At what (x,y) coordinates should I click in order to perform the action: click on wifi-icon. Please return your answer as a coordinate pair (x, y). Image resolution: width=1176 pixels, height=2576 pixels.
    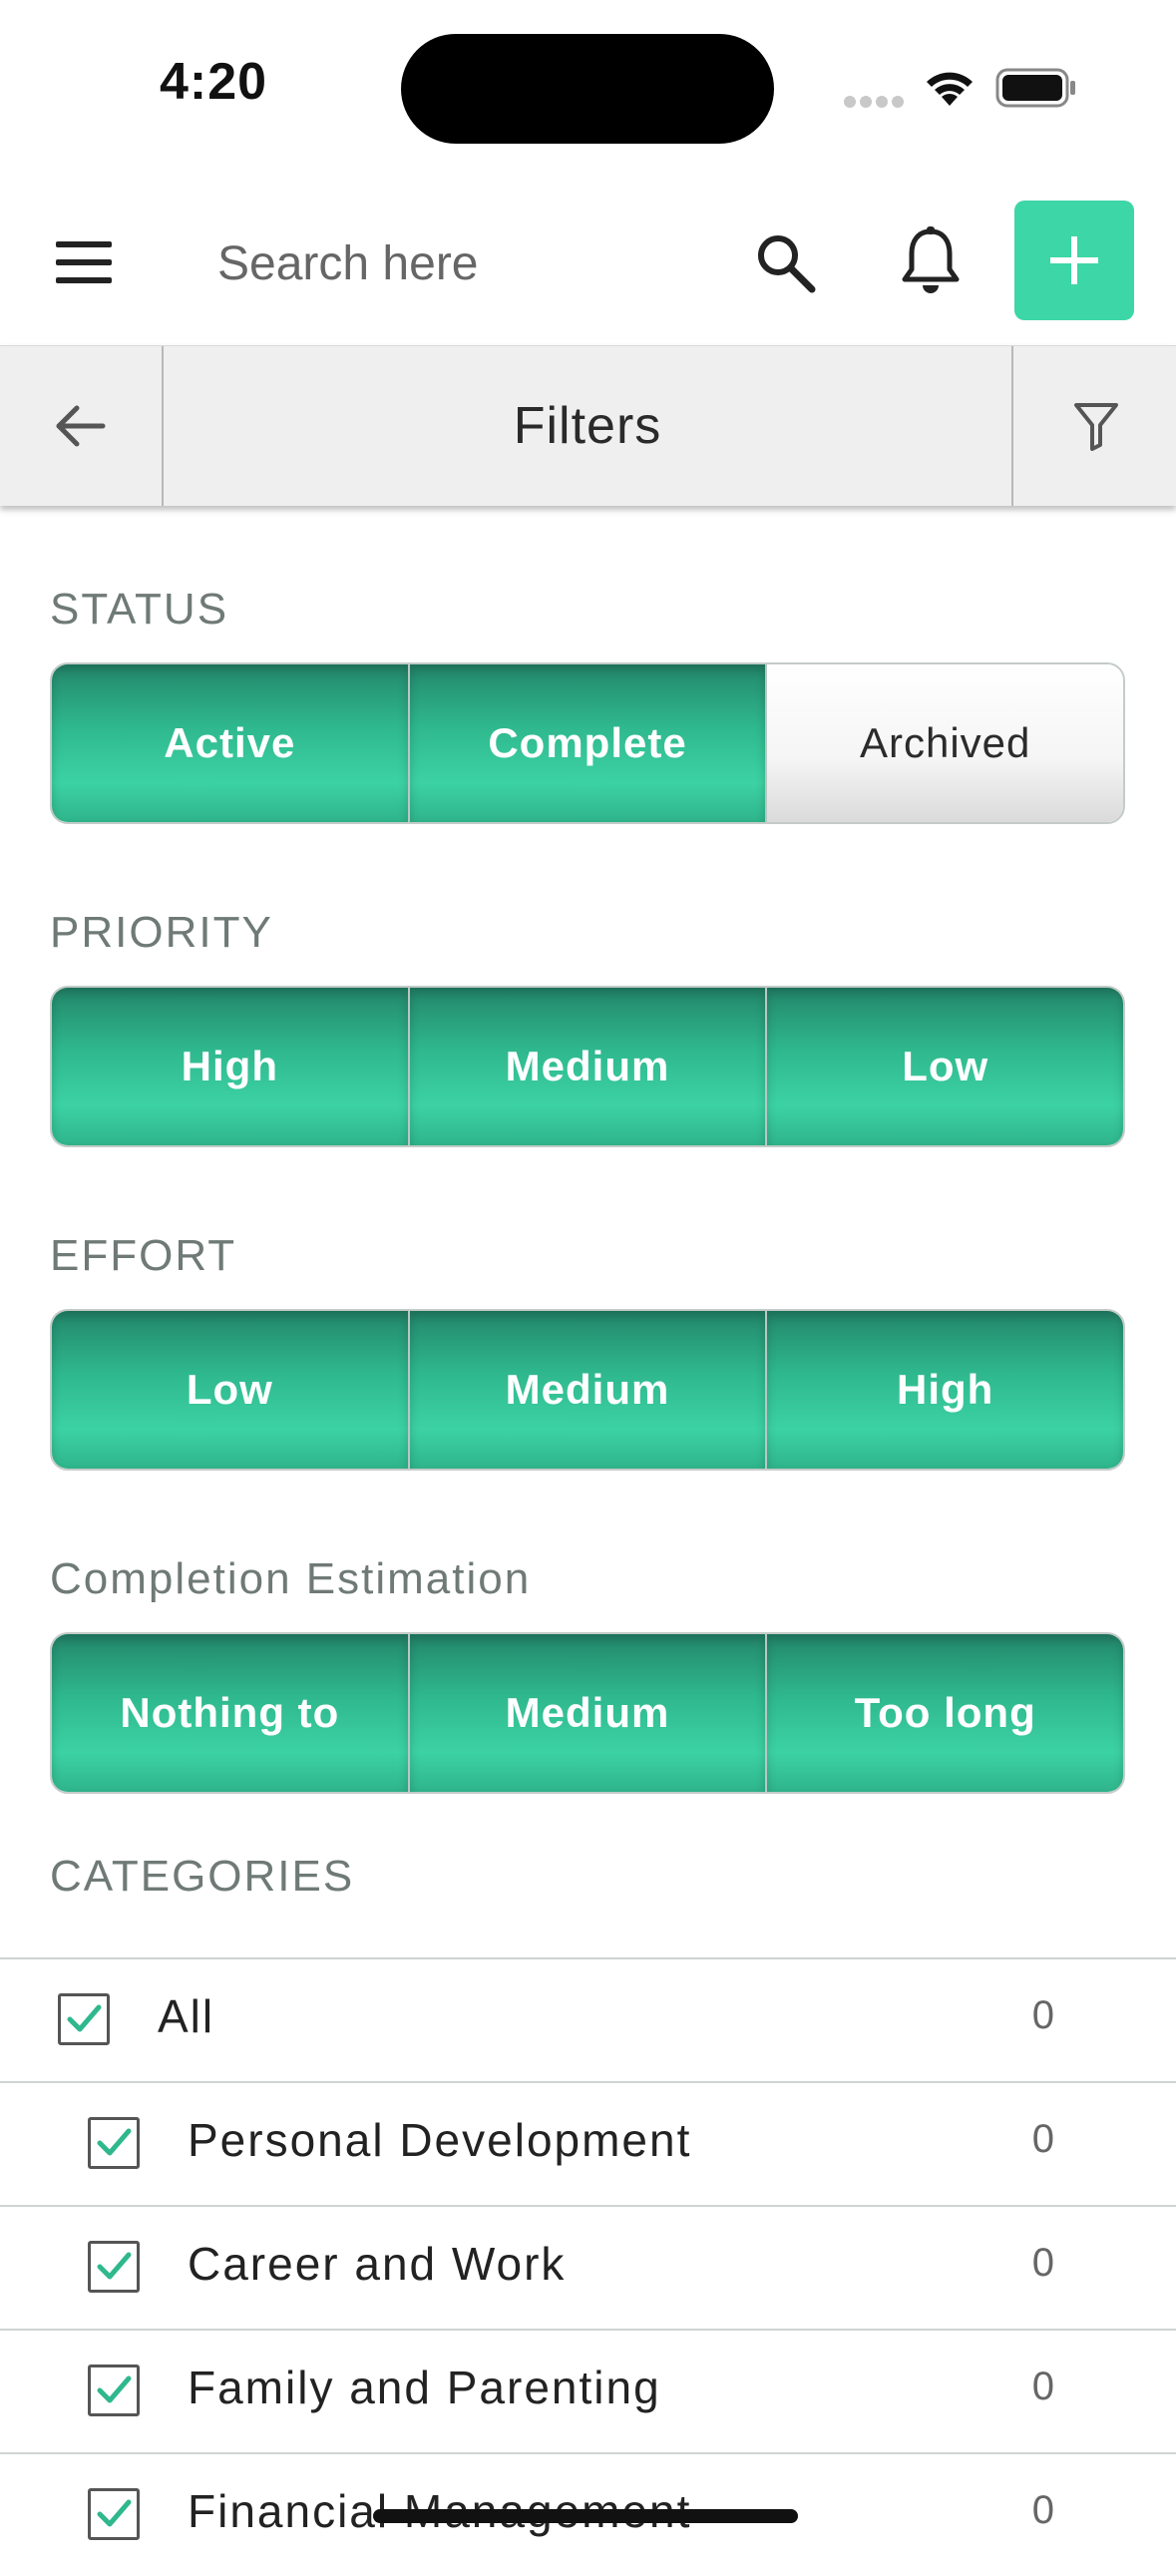
    Looking at the image, I should click on (950, 89).